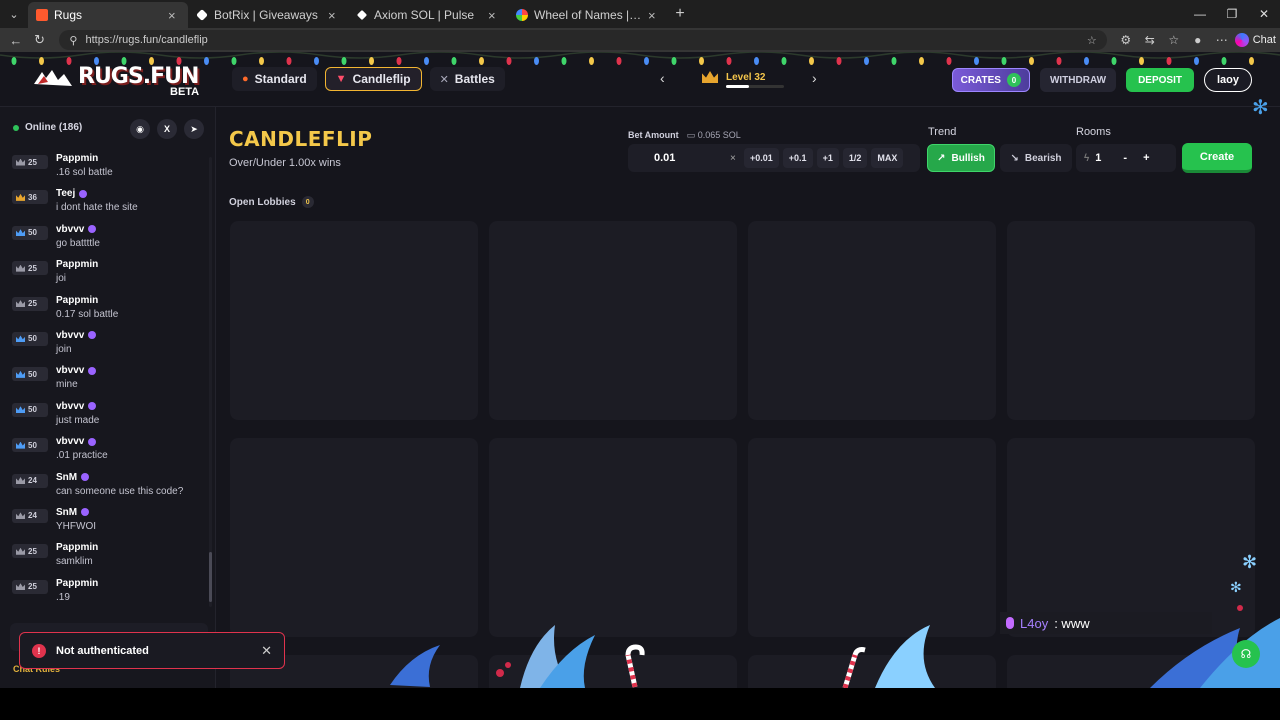 This screenshot has height=720, width=1280. I want to click on more-menu-icon: ⋯, so click(1222, 40).